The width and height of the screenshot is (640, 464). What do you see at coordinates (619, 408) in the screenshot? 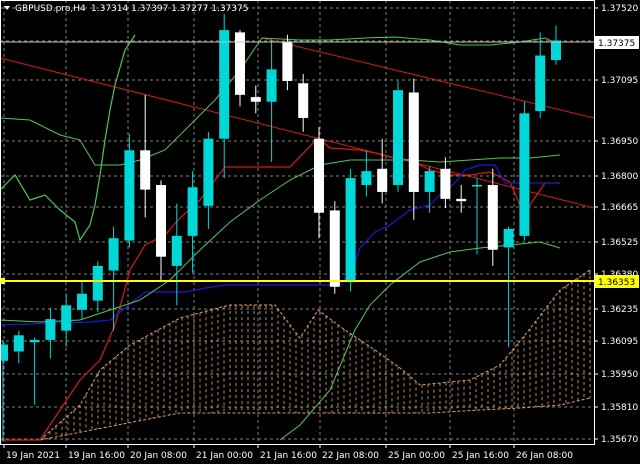
I see `price-tick-label: 1.35810` at bounding box center [619, 408].